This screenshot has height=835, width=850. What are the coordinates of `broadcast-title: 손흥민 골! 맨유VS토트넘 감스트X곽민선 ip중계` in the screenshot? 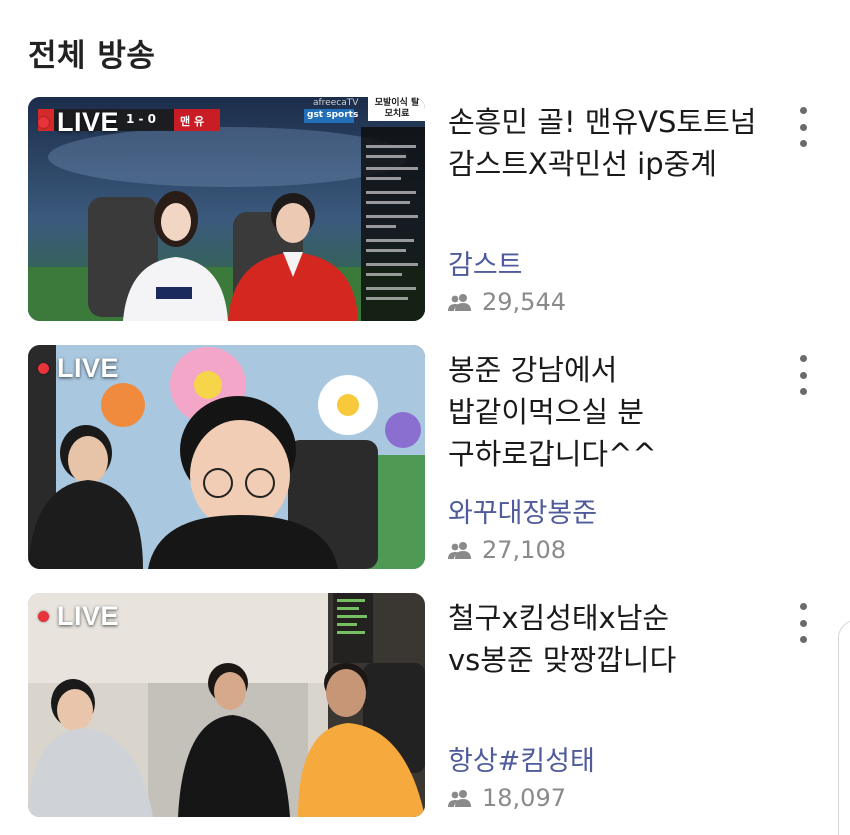 It's located at (603, 143).